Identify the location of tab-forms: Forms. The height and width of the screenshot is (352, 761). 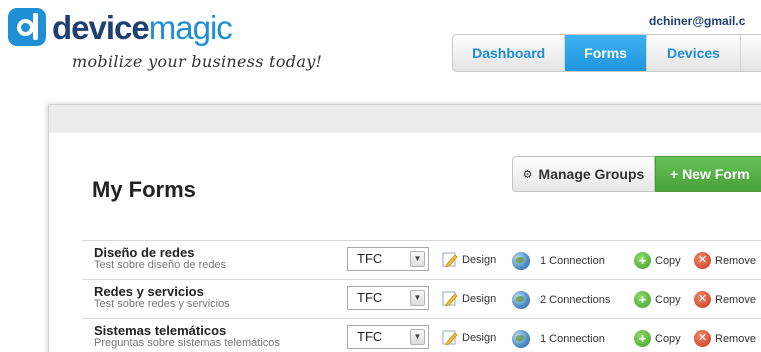
(606, 53).